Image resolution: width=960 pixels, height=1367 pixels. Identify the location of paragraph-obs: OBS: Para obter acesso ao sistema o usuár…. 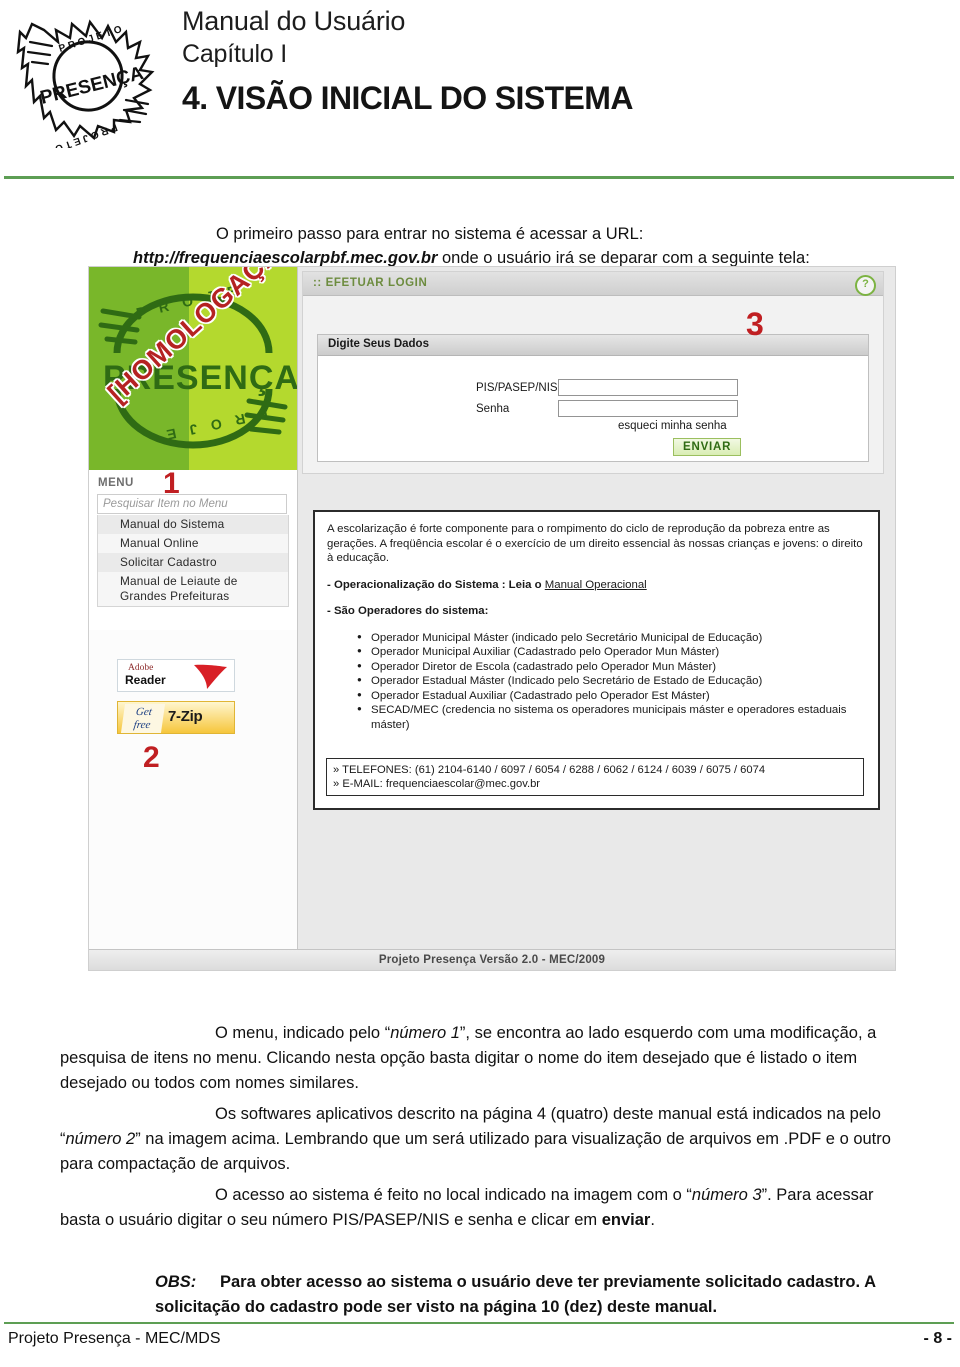
(535, 1295).